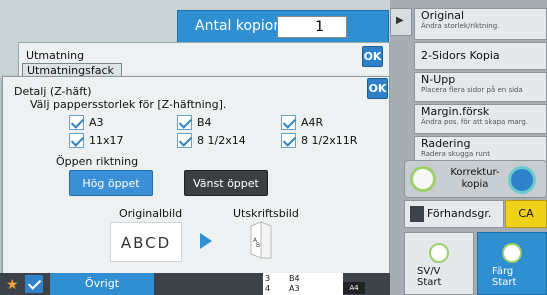 The height and width of the screenshot is (295, 547). What do you see at coordinates (472, 90) in the screenshot?
I see `button-subtitle: Placera flera sidor på en sida` at bounding box center [472, 90].